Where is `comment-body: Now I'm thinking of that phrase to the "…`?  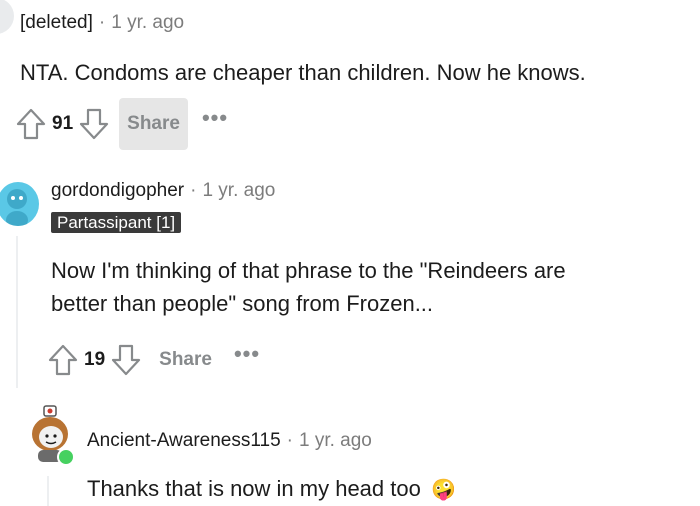 comment-body: Now I'm thinking of that phrase to the "… is located at coordinates (308, 287).